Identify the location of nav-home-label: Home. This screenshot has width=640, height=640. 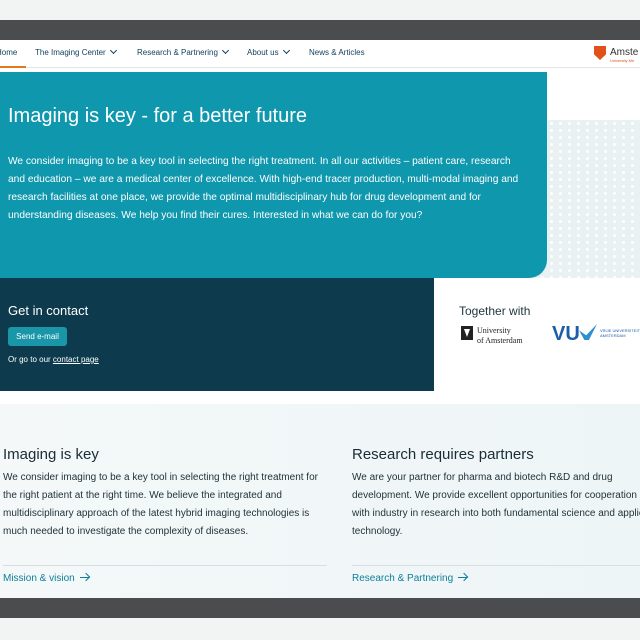
(9, 52).